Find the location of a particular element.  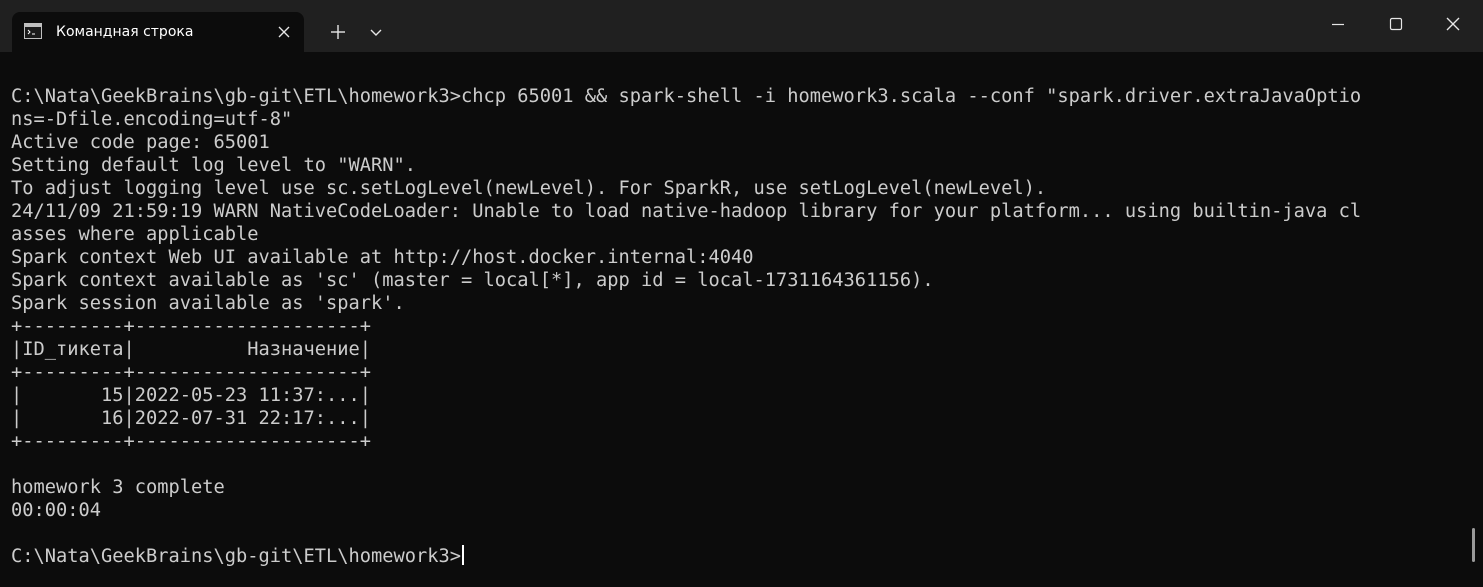

maximize-icon is located at coordinates (1396, 24).